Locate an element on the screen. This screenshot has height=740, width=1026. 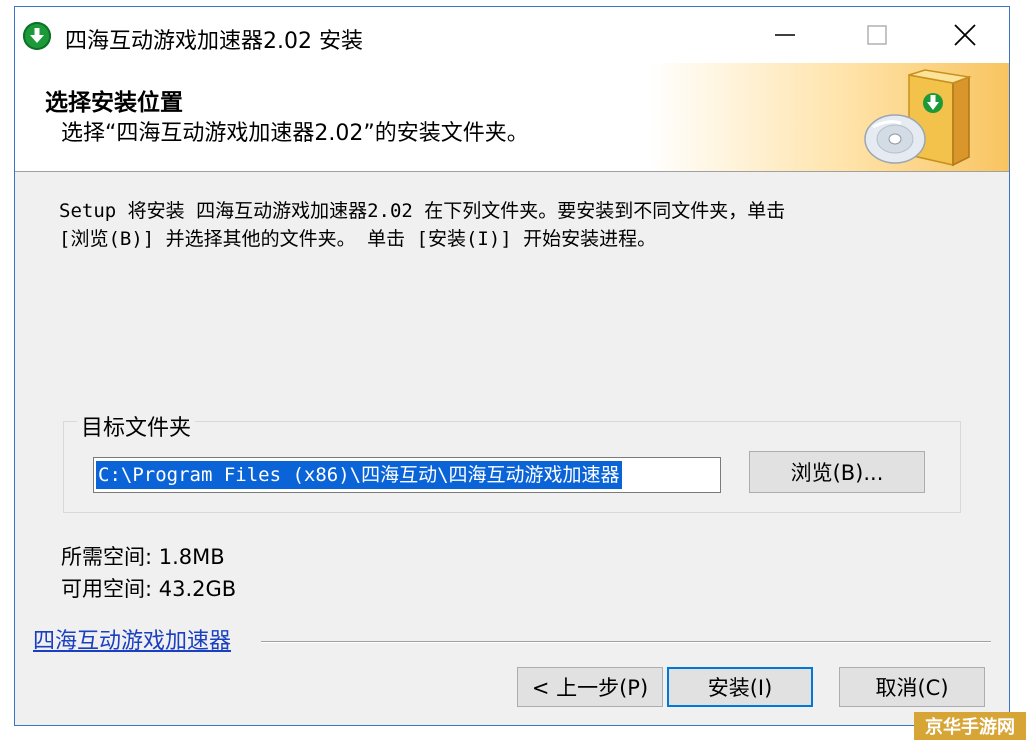
intro-line-2: [浏览(B)] 并选择其他的文件夹。 单击 [安装(I)] 开始安装进程。 is located at coordinates (358, 239).